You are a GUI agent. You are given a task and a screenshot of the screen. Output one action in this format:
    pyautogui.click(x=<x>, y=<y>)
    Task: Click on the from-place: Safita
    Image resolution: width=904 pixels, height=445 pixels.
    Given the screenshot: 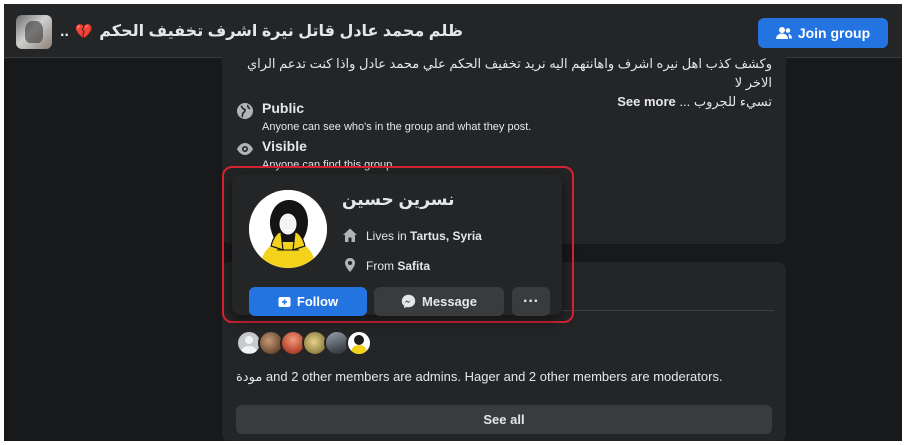 What is the action you would take?
    pyautogui.click(x=413, y=266)
    